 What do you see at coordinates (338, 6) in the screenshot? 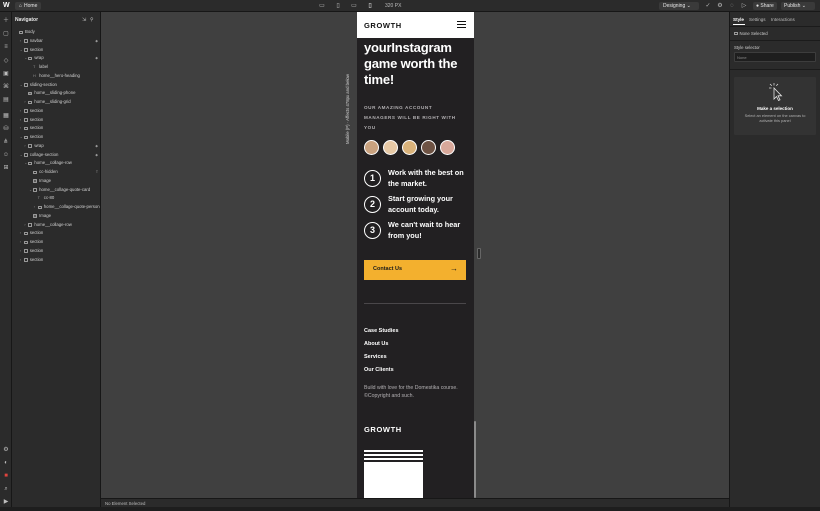
I see `tablet-breakpoint-icon: ▯` at bounding box center [338, 6].